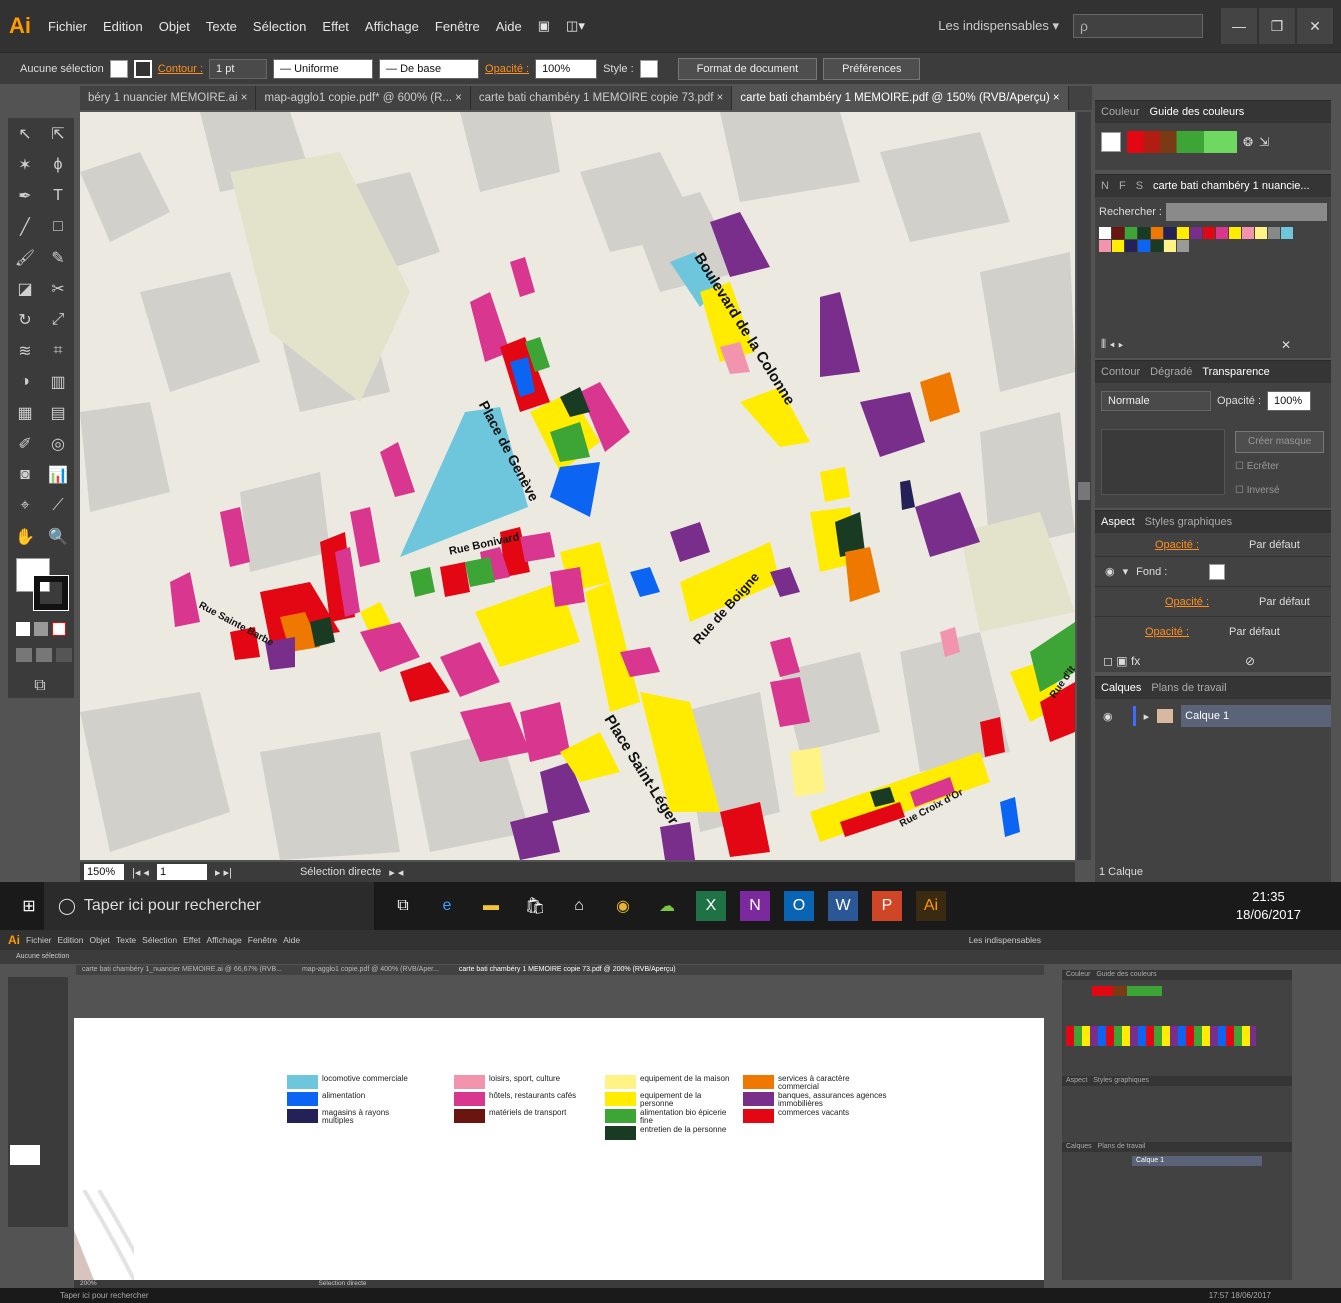 This screenshot has width=1341, height=1303. I want to click on tab-s: S, so click(1139, 186).